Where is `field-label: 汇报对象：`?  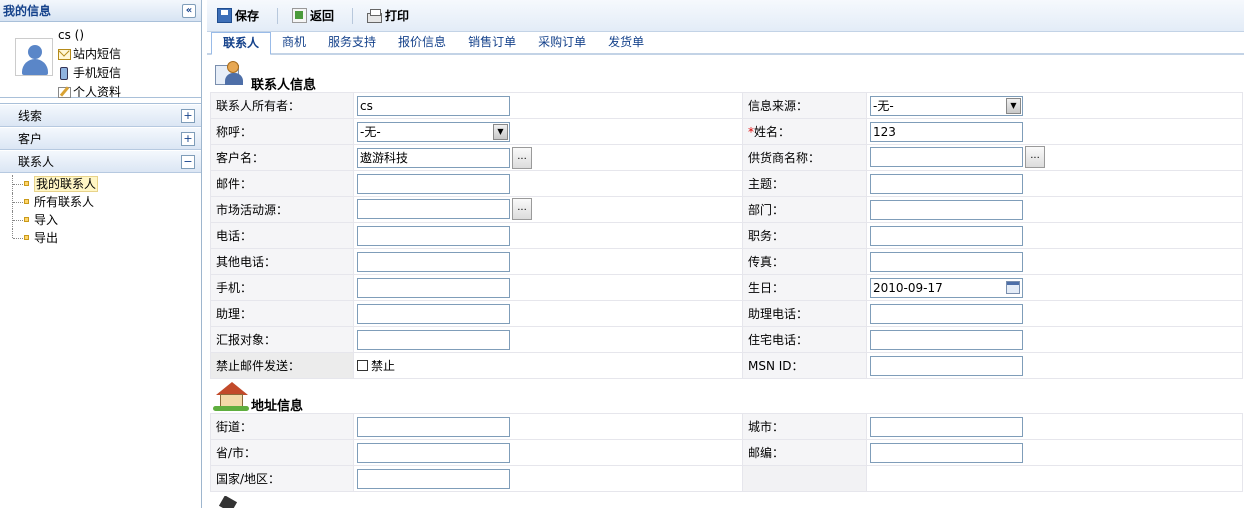
field-label: 汇报对象： is located at coordinates (282, 339).